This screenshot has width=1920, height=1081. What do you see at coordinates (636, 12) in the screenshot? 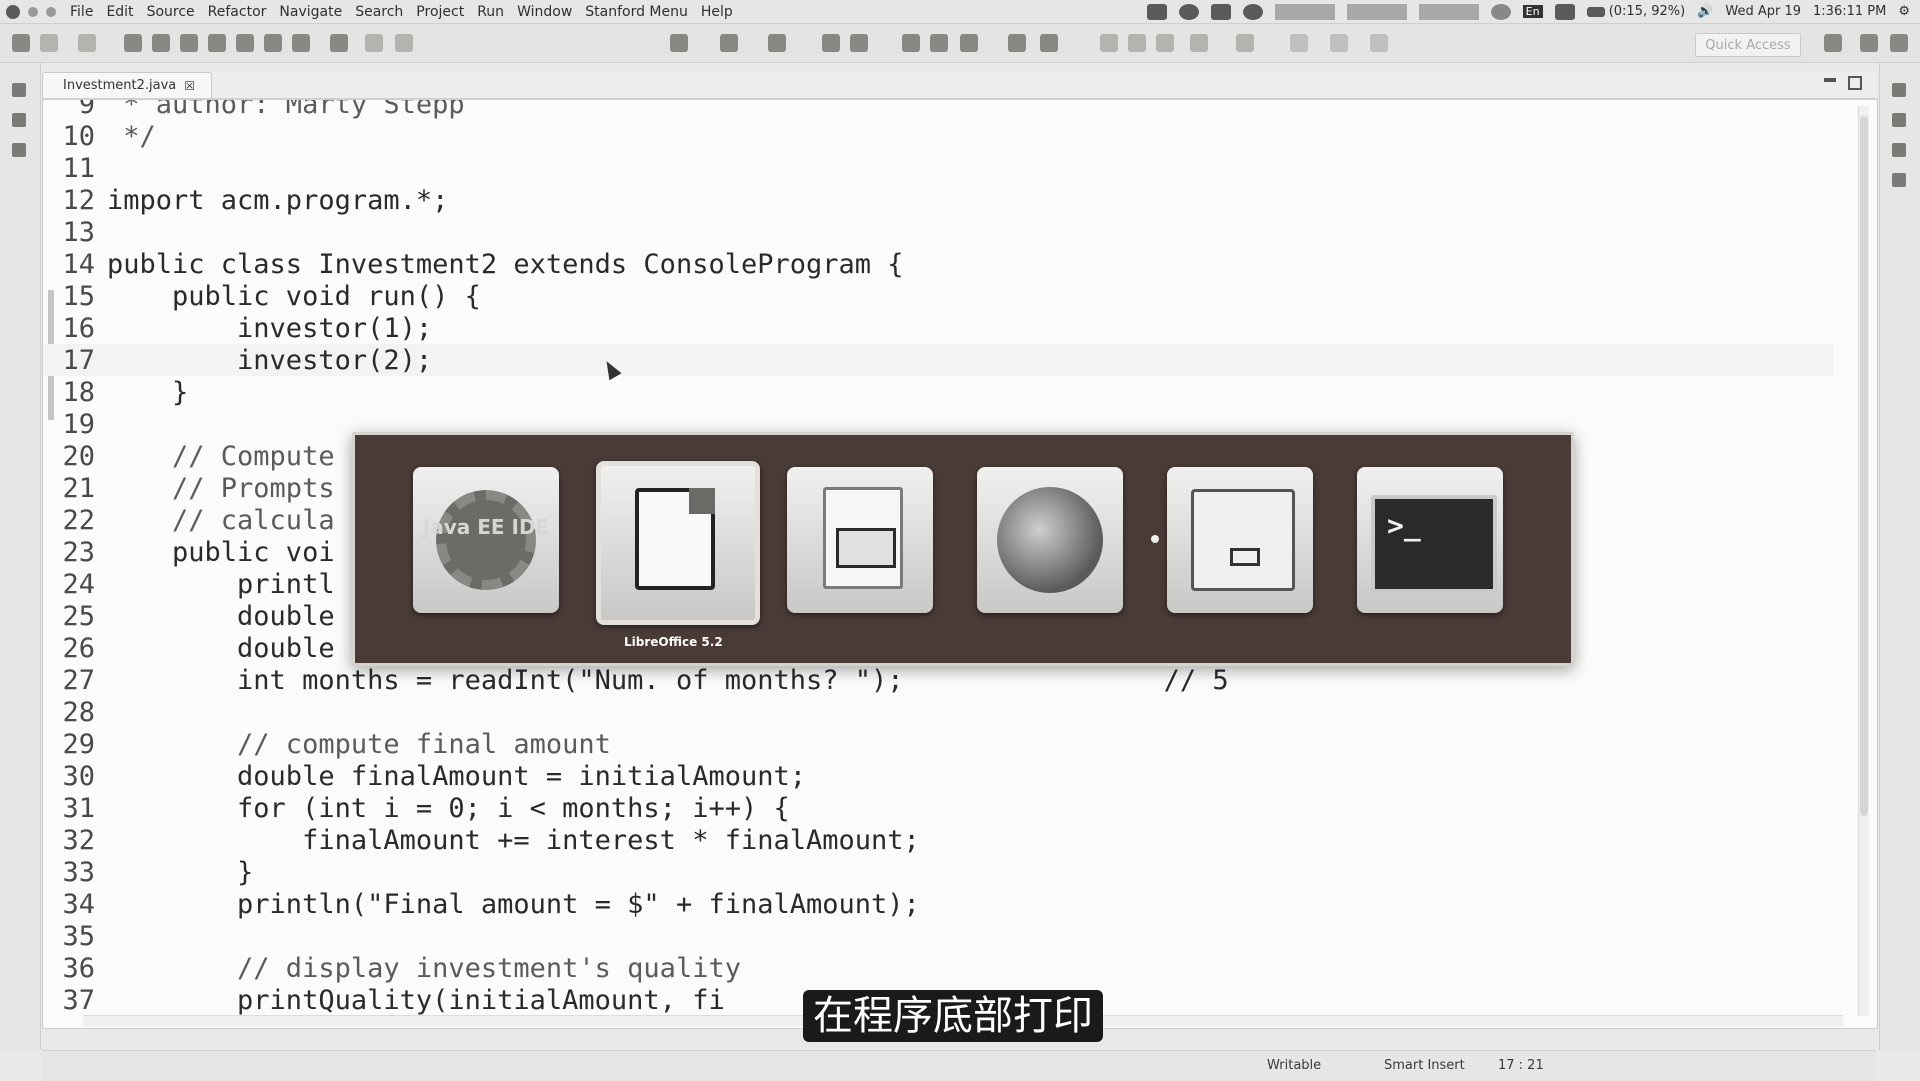
I see `menu-stanford: Stanford Menu` at bounding box center [636, 12].